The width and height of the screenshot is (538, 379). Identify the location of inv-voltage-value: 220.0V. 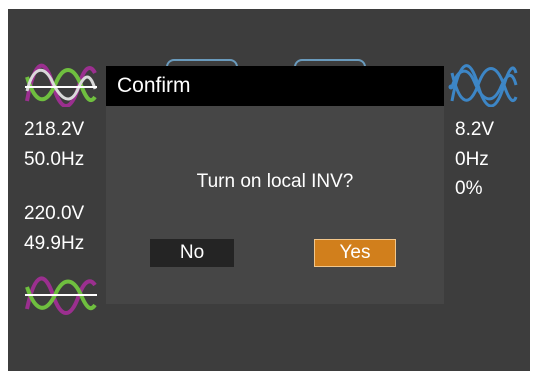
(54, 213).